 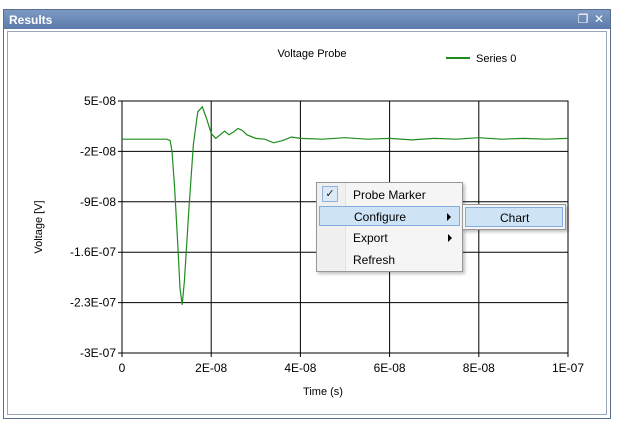 I want to click on chart-title: Voltage Probe, so click(x=311, y=54).